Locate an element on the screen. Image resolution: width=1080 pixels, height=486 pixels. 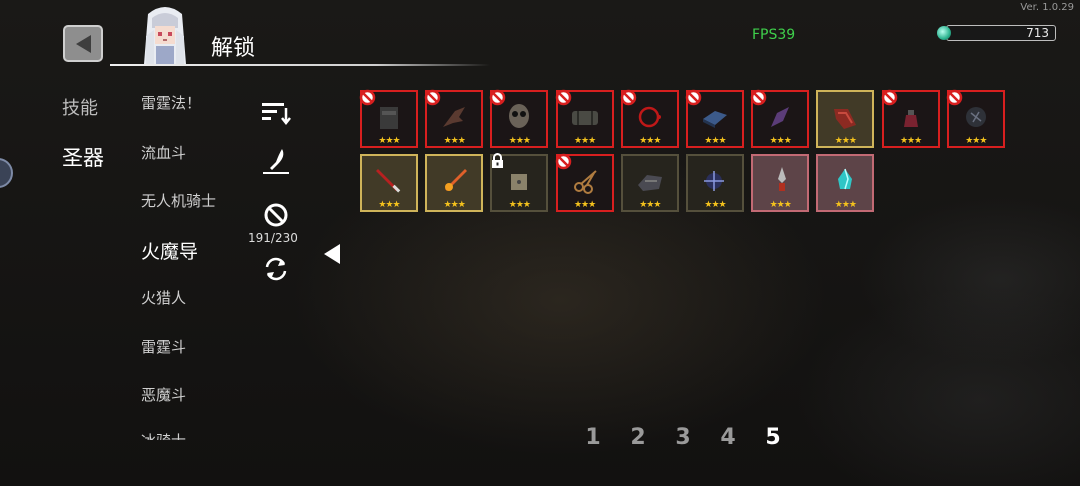
sort-icon is located at coordinates (276, 113).